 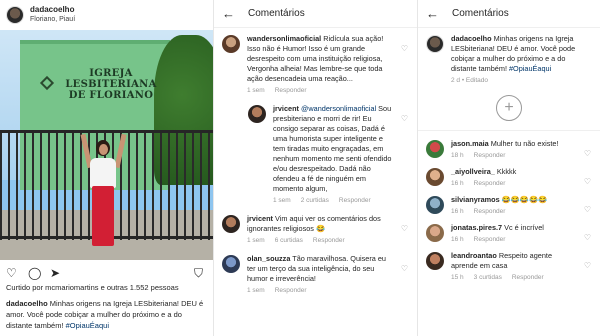 I want to click on add-comment-area: +, so click(x=509, y=108).